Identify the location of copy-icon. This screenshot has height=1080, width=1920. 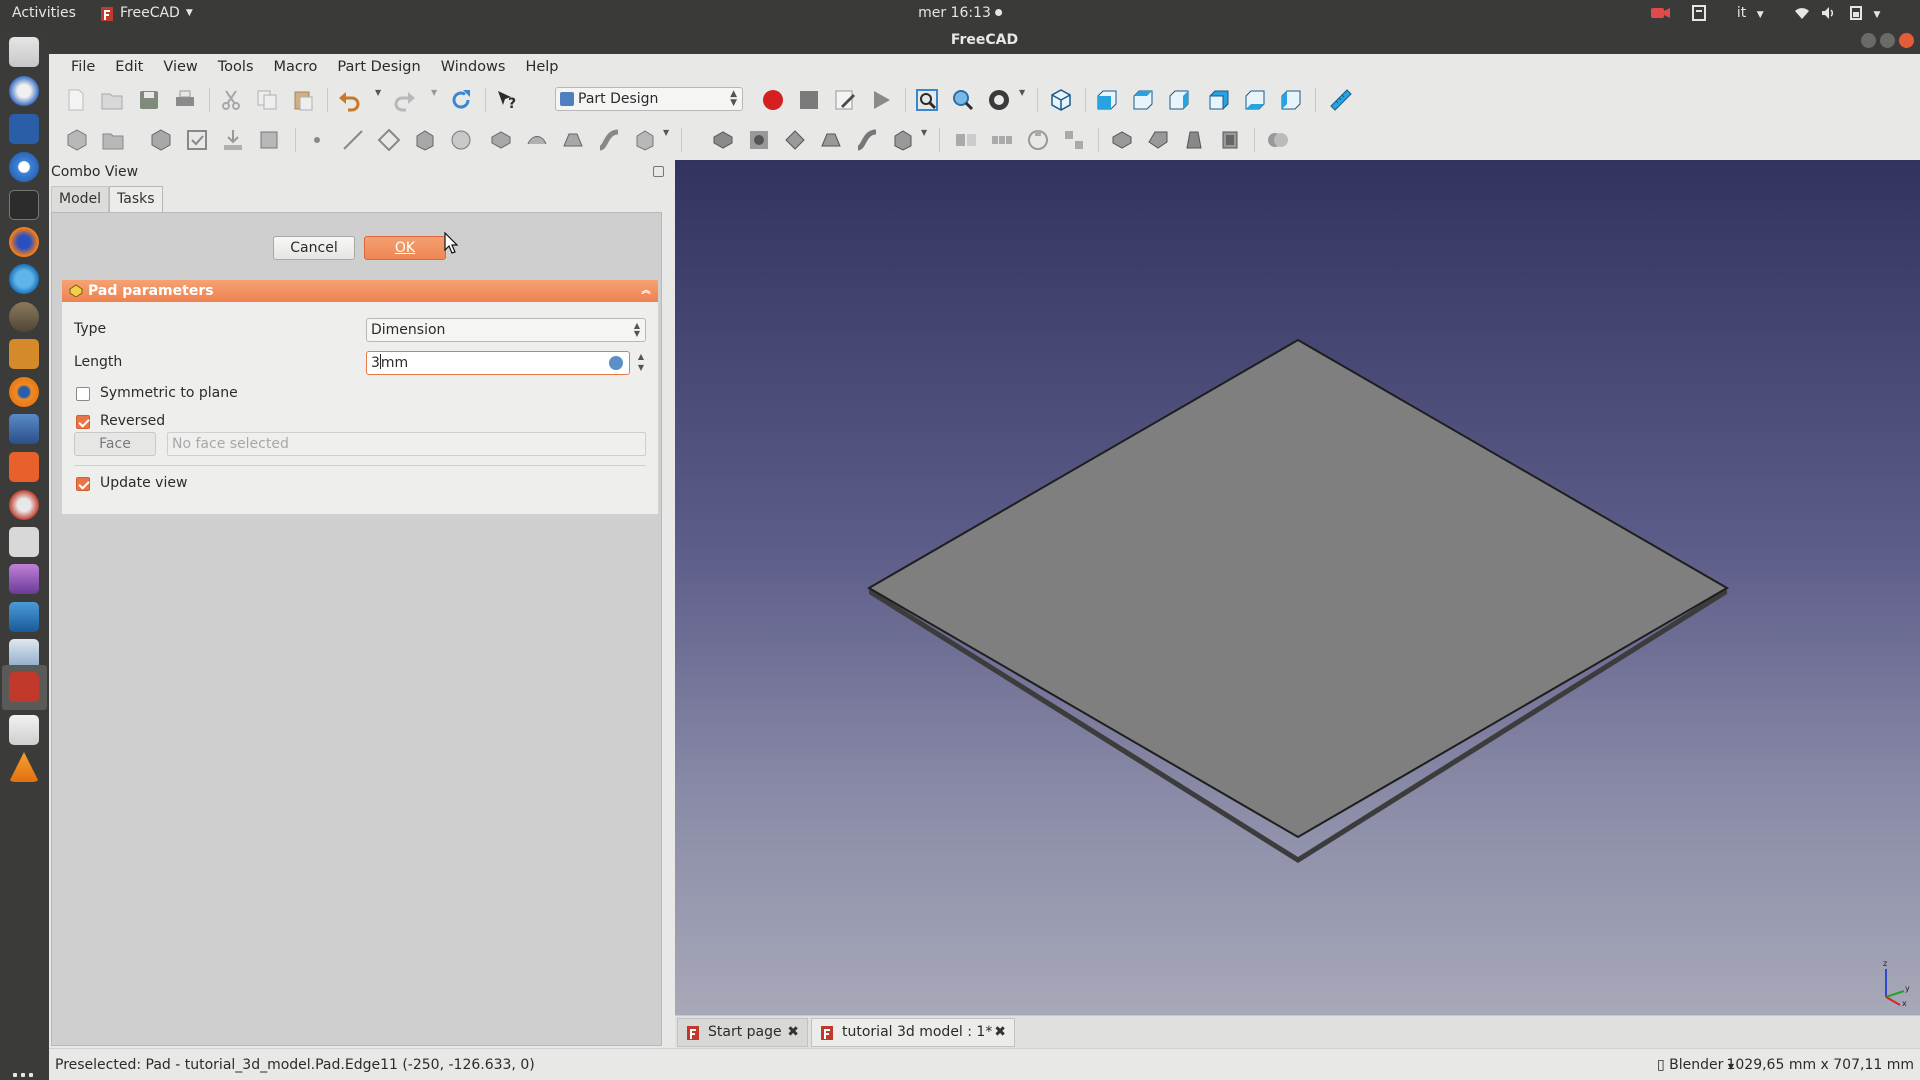
(267, 100).